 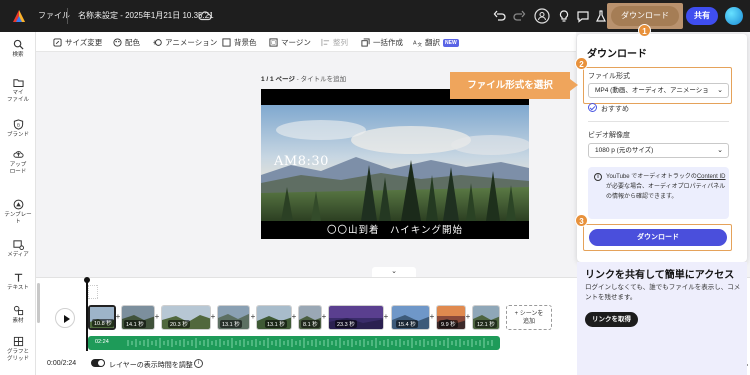 I want to click on sidebar-item-my-files: マイ ファイル, so click(x=18, y=90).